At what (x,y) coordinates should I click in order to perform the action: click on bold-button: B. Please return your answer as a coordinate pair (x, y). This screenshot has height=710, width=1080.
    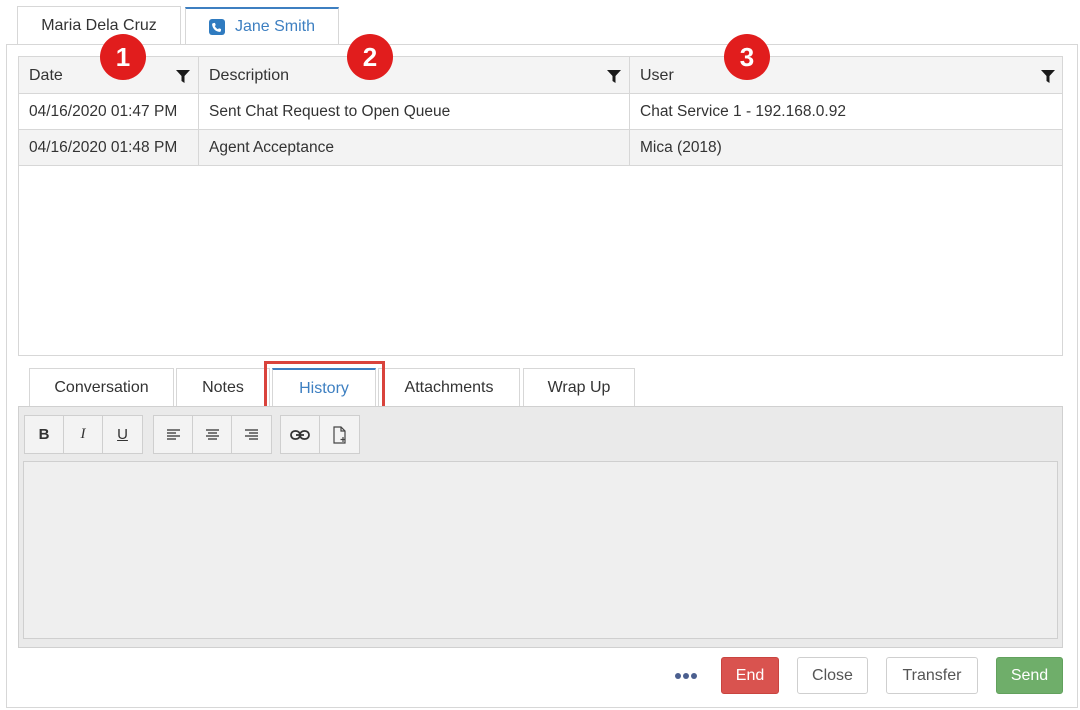
    Looking at the image, I should click on (44, 434).